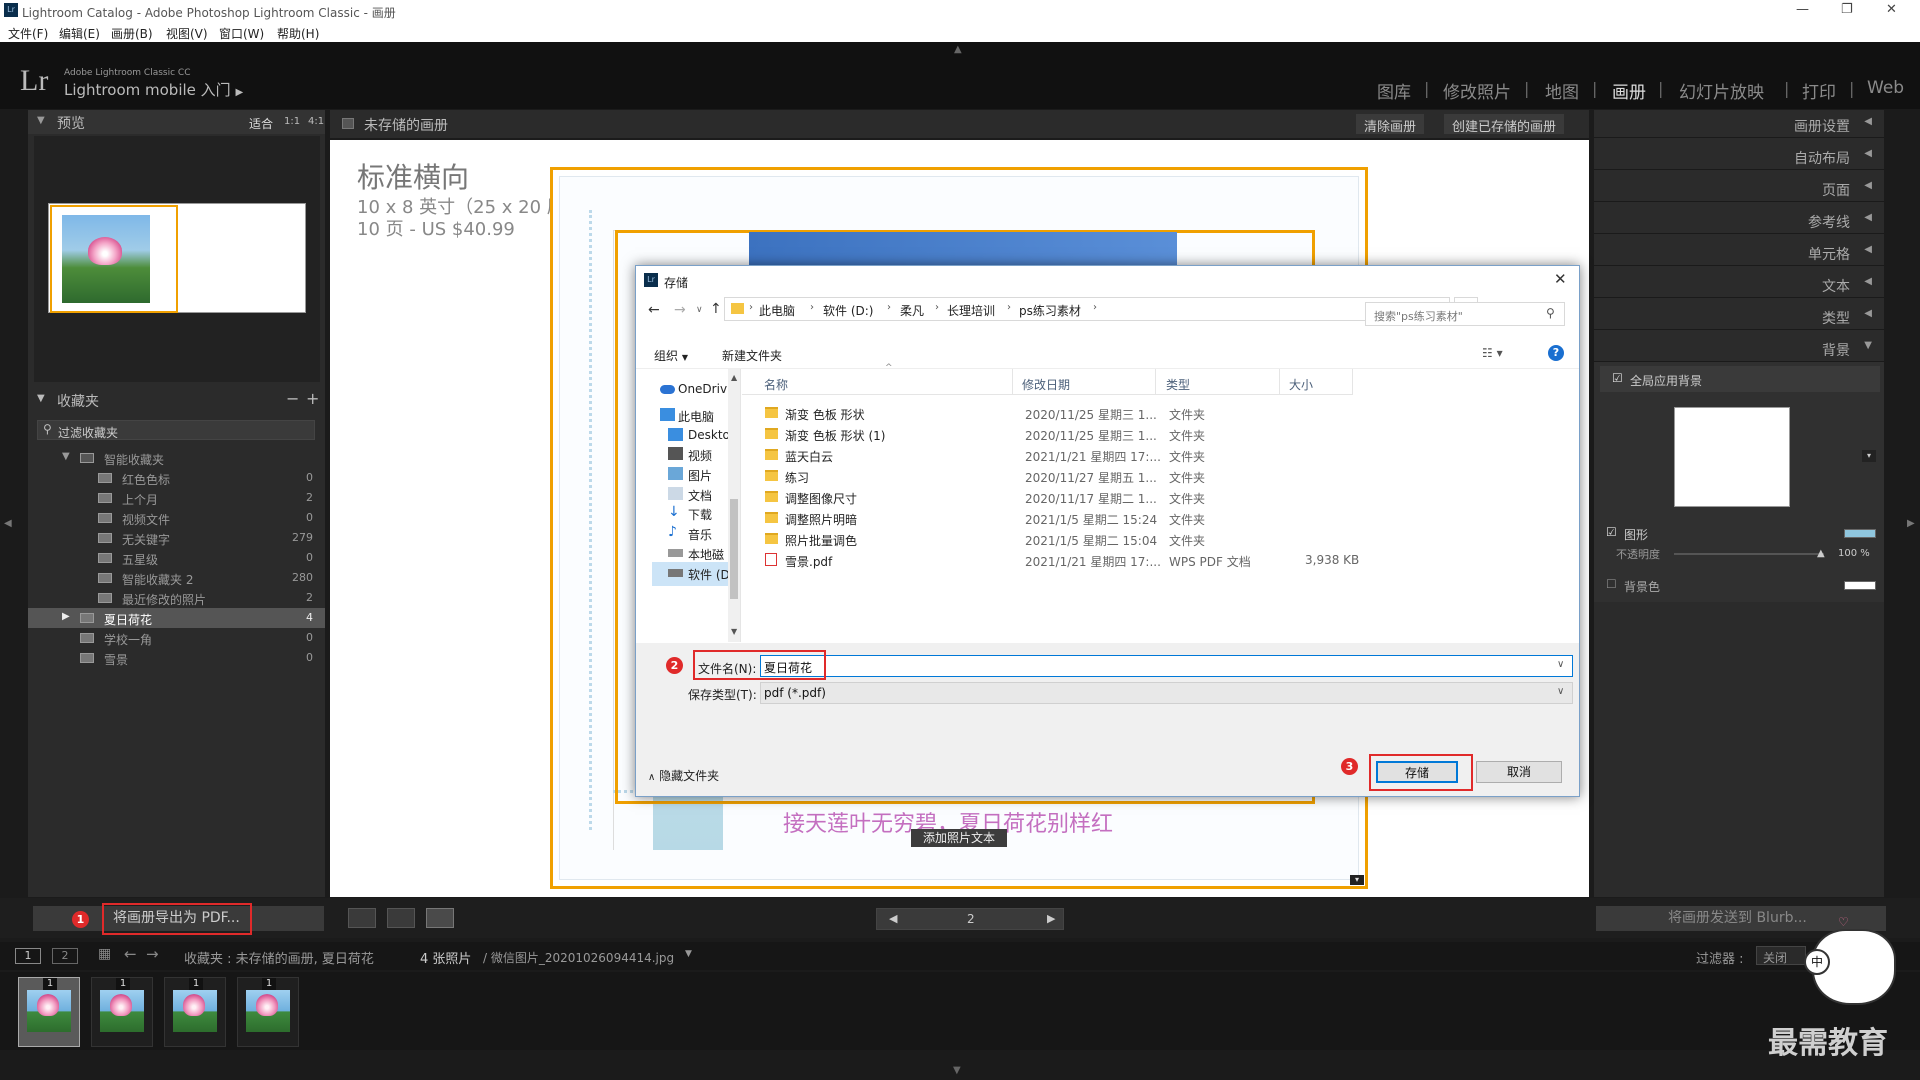  I want to click on graphic-checkbox: ☑, so click(1611, 532).